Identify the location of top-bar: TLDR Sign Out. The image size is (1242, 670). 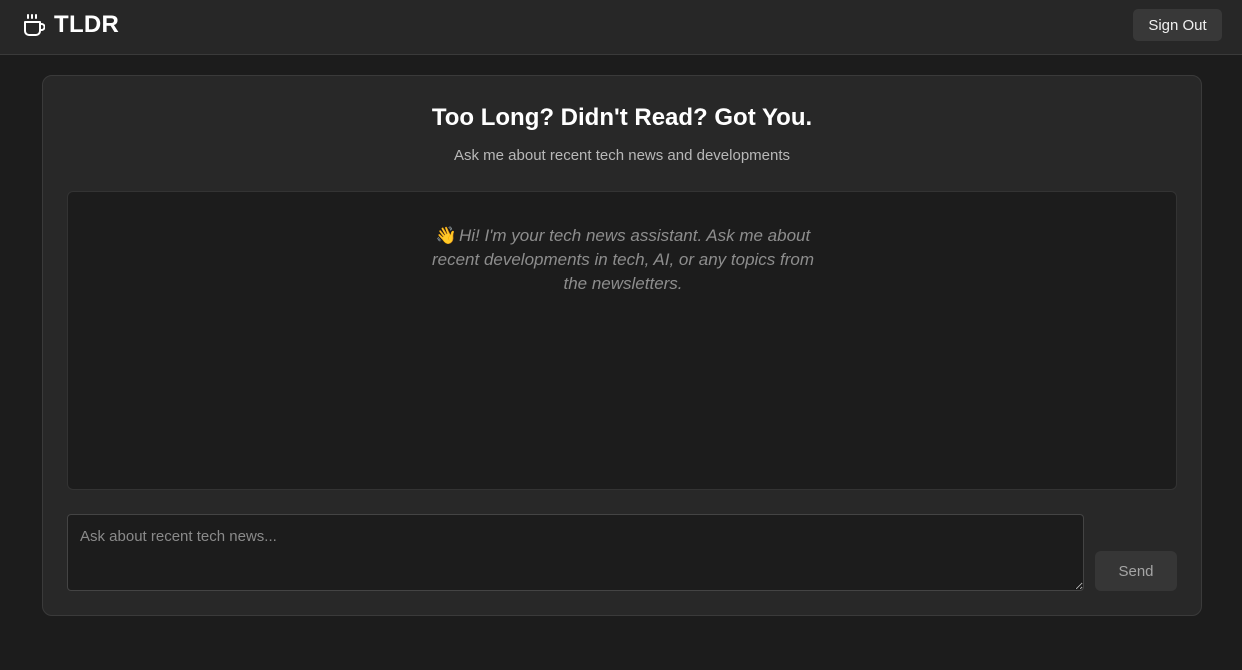
(621, 27).